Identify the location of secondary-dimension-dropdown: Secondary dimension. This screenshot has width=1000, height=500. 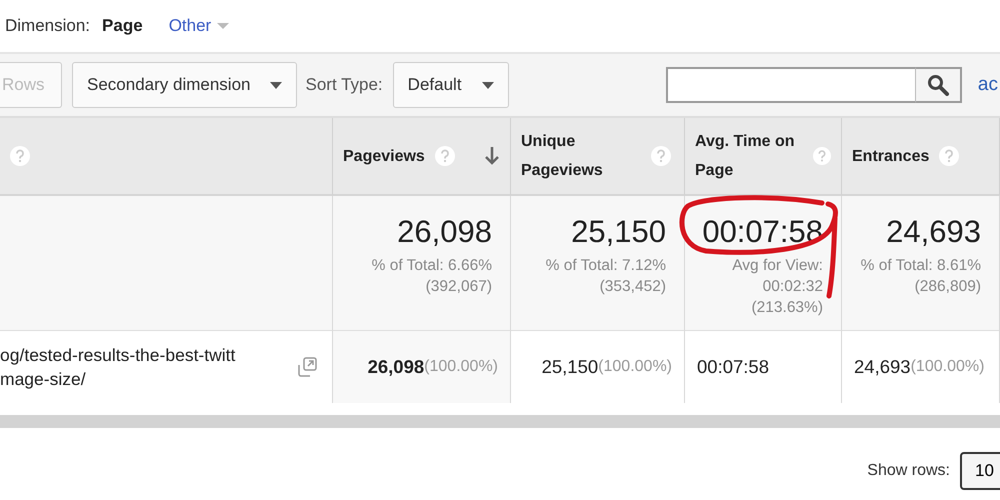
(185, 85).